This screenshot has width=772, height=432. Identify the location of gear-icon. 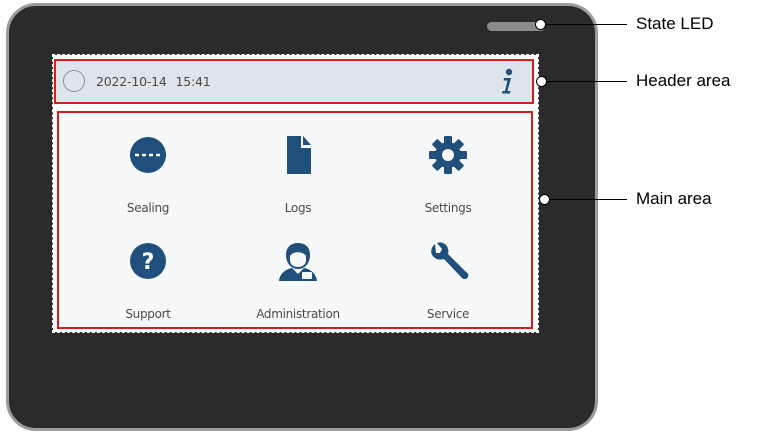
(448, 155).